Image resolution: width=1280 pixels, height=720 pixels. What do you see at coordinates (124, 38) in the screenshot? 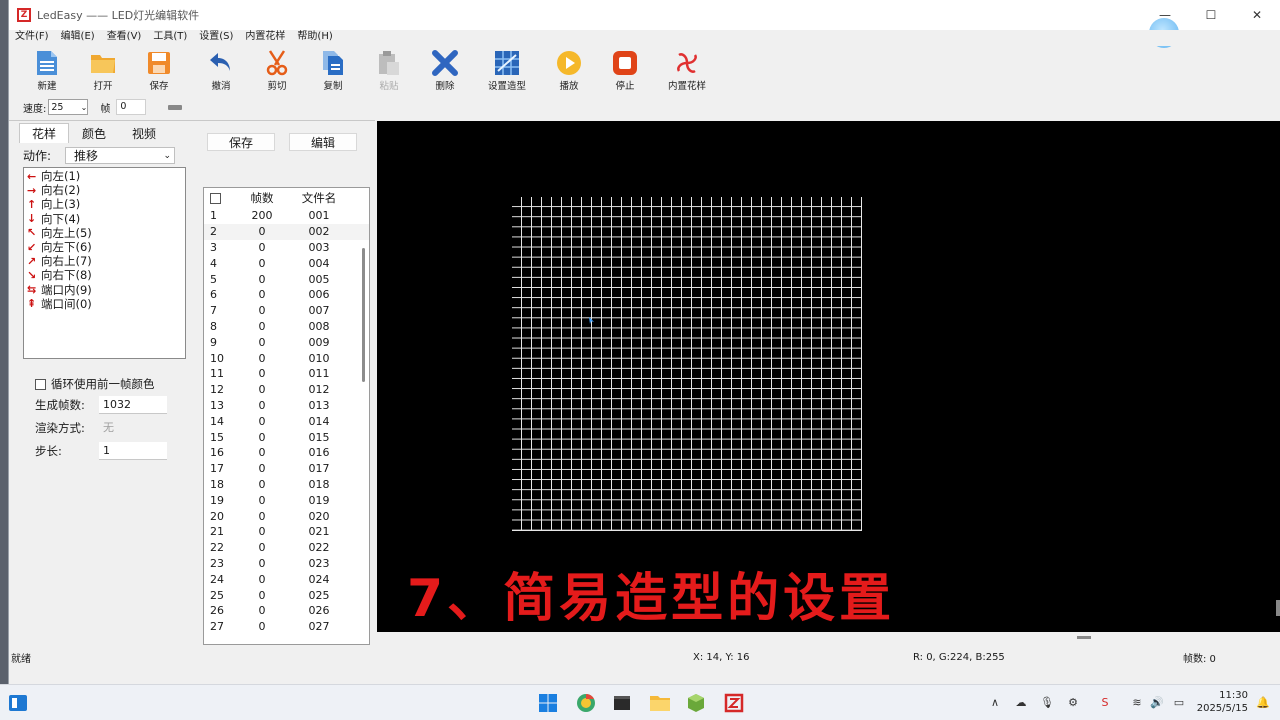
I see `menu-view: 查看(V)` at bounding box center [124, 38].